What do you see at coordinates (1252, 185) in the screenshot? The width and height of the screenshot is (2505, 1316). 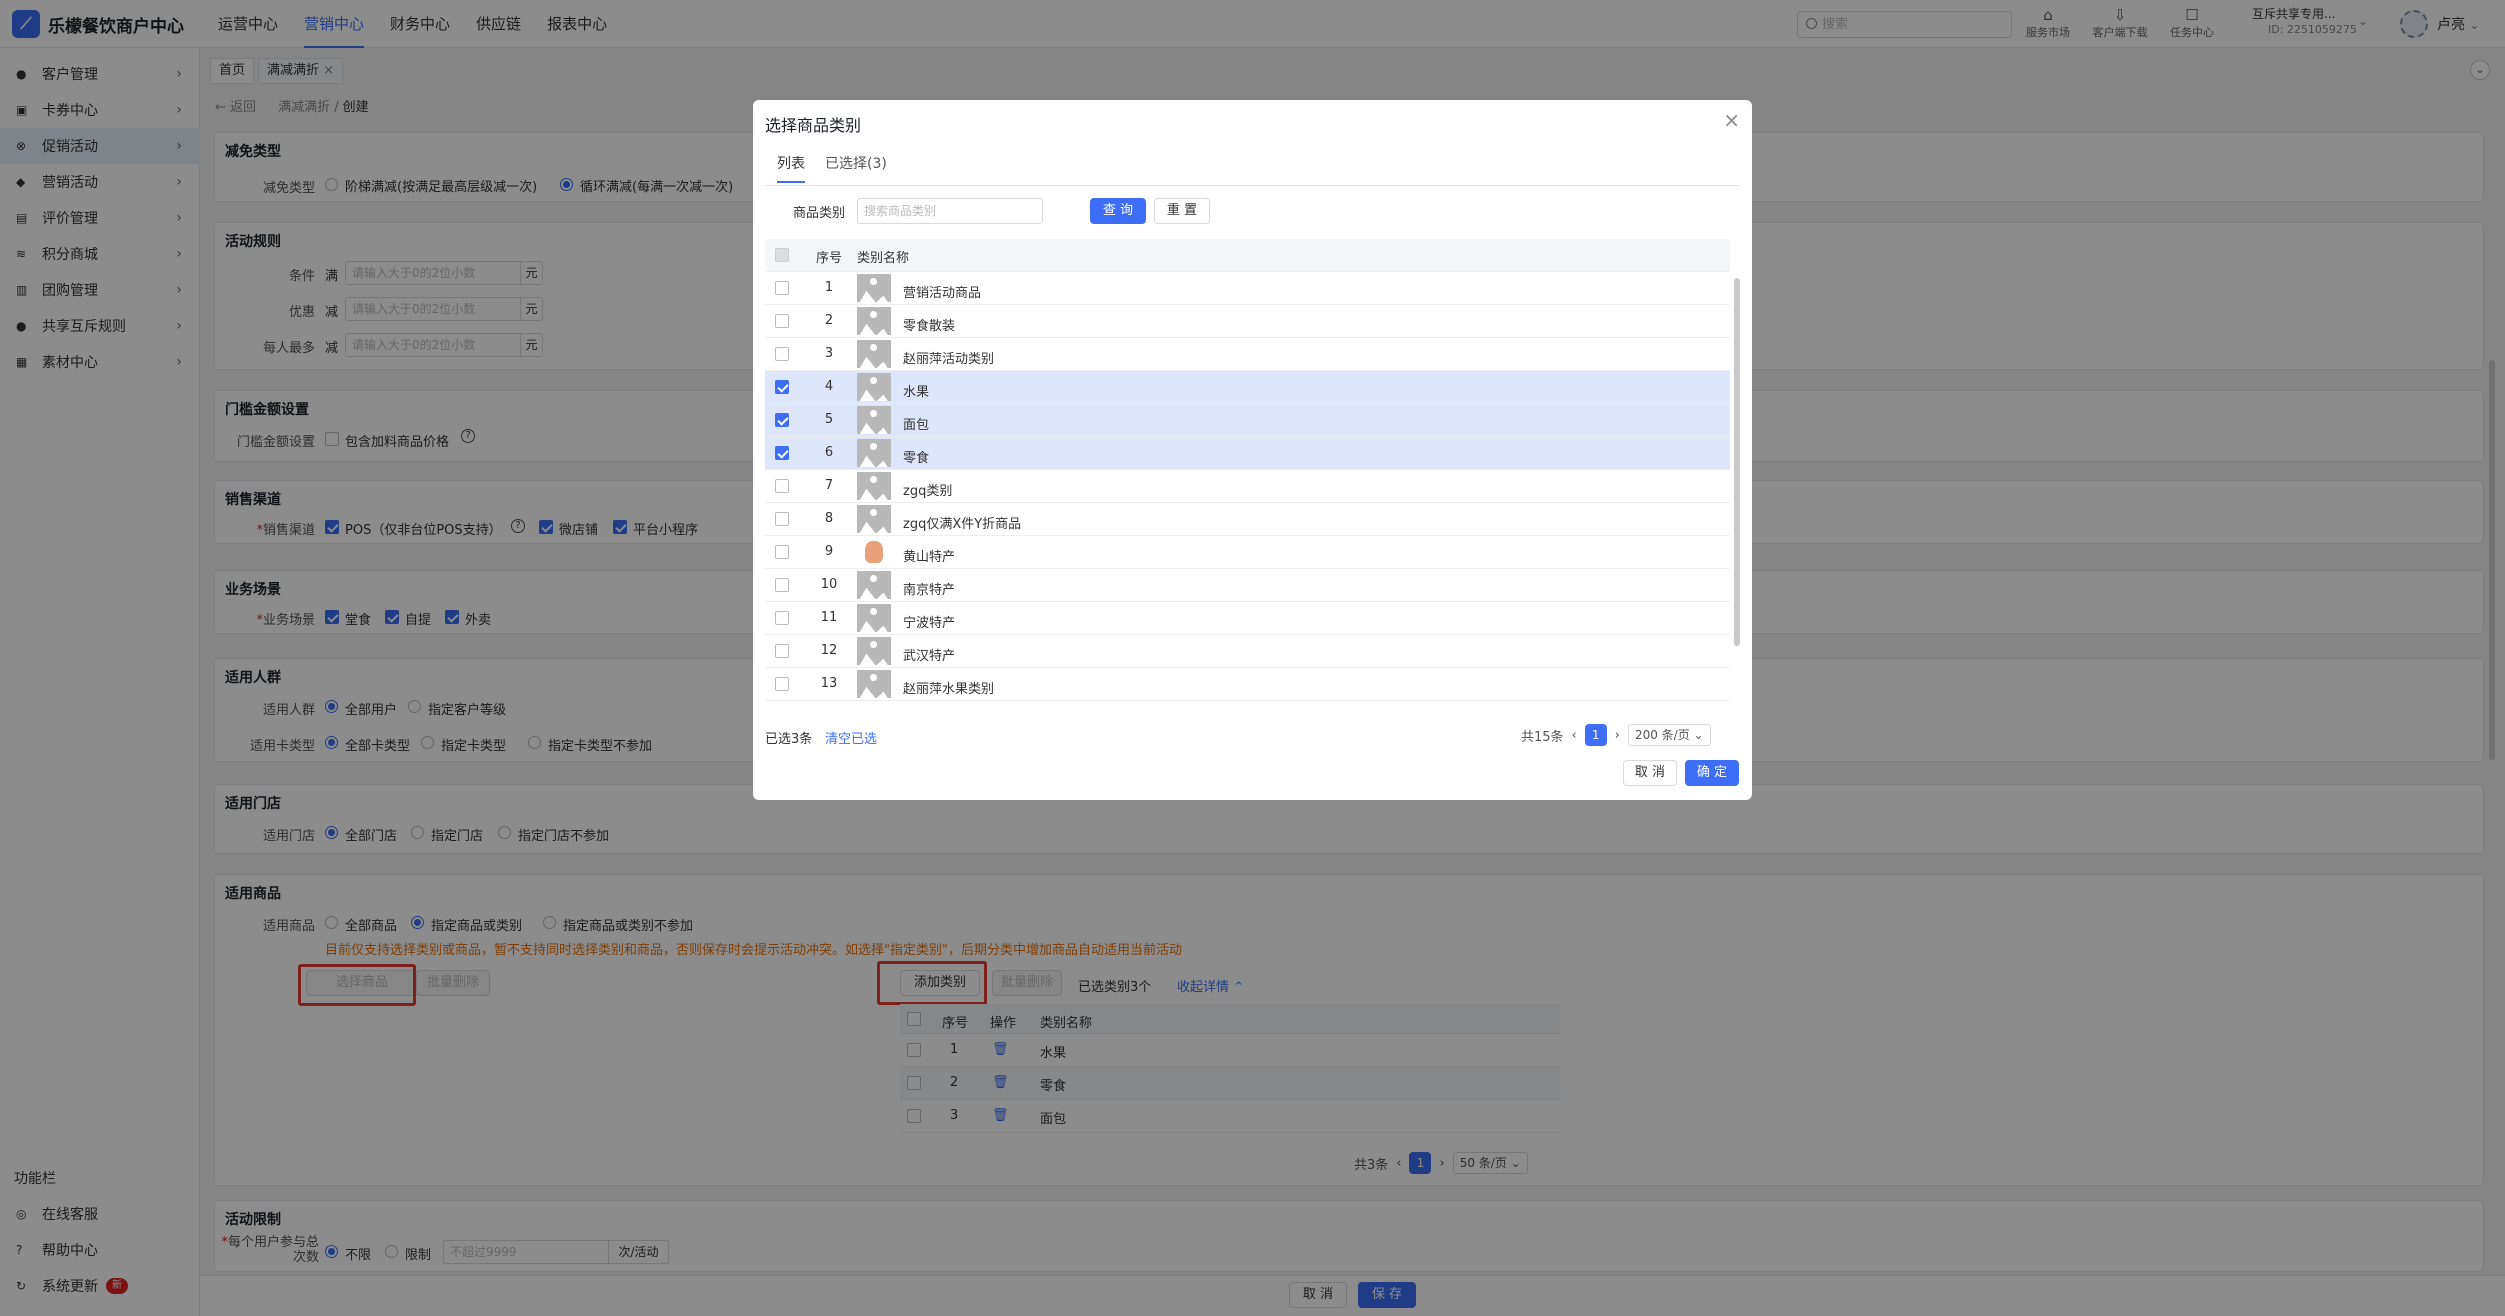 I see `tab-divider` at bounding box center [1252, 185].